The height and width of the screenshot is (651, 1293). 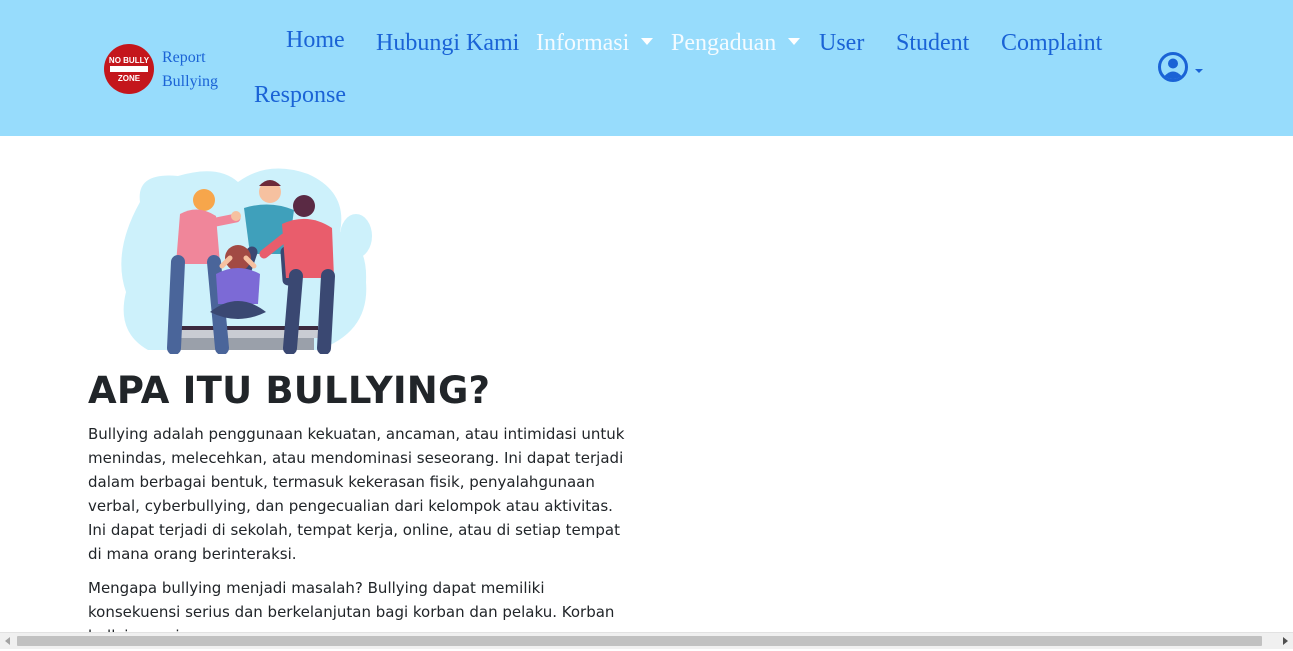 I want to click on no-bully-zone-logo: NO BULLY ZONE, so click(x=129, y=69).